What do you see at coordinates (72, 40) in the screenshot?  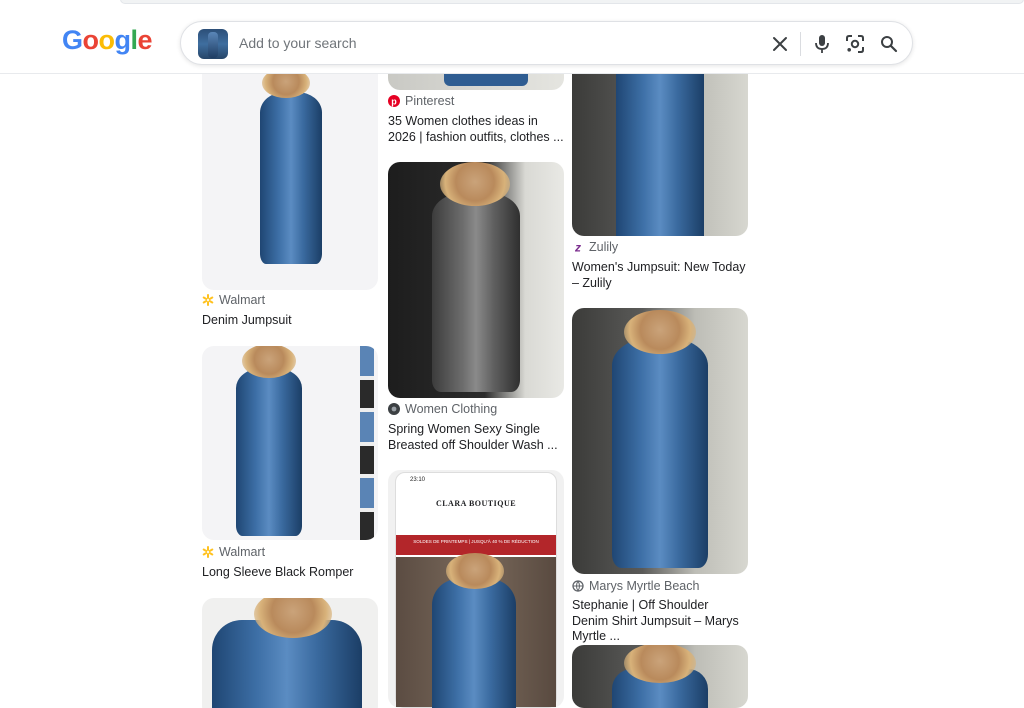 I see `logo-letter: G` at bounding box center [72, 40].